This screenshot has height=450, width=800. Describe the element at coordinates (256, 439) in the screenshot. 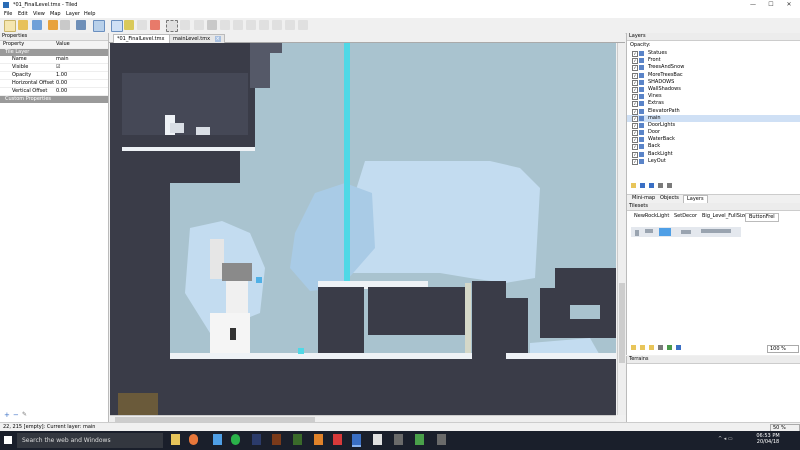

I see `photoshop-icon` at that location.